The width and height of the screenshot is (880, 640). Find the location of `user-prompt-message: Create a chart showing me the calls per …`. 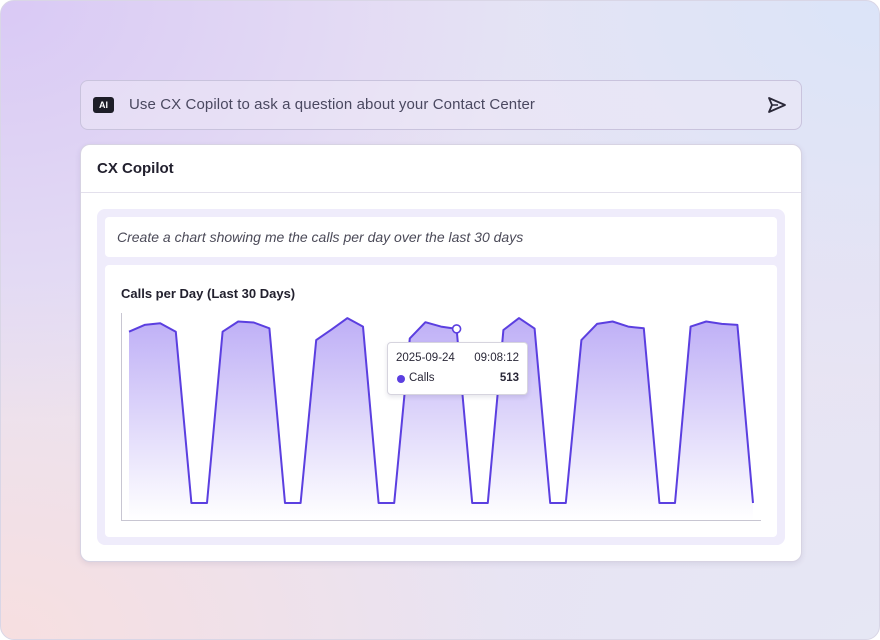

user-prompt-message: Create a chart showing me the calls per … is located at coordinates (441, 237).